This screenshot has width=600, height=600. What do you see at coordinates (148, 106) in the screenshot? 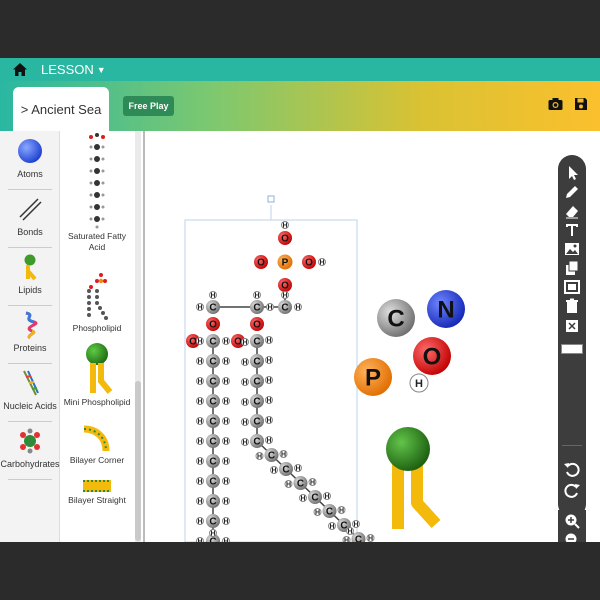
I see `free-play-button: Free Play` at bounding box center [148, 106].